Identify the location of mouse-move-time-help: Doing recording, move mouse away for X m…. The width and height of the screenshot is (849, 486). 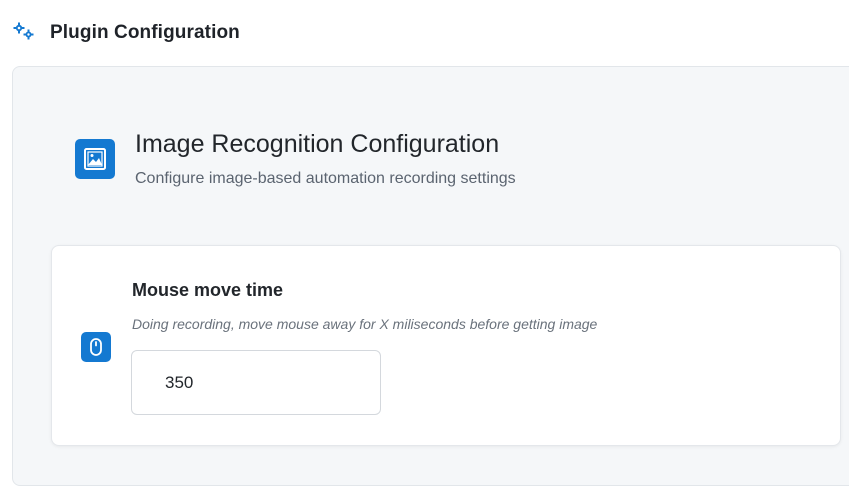
(365, 324).